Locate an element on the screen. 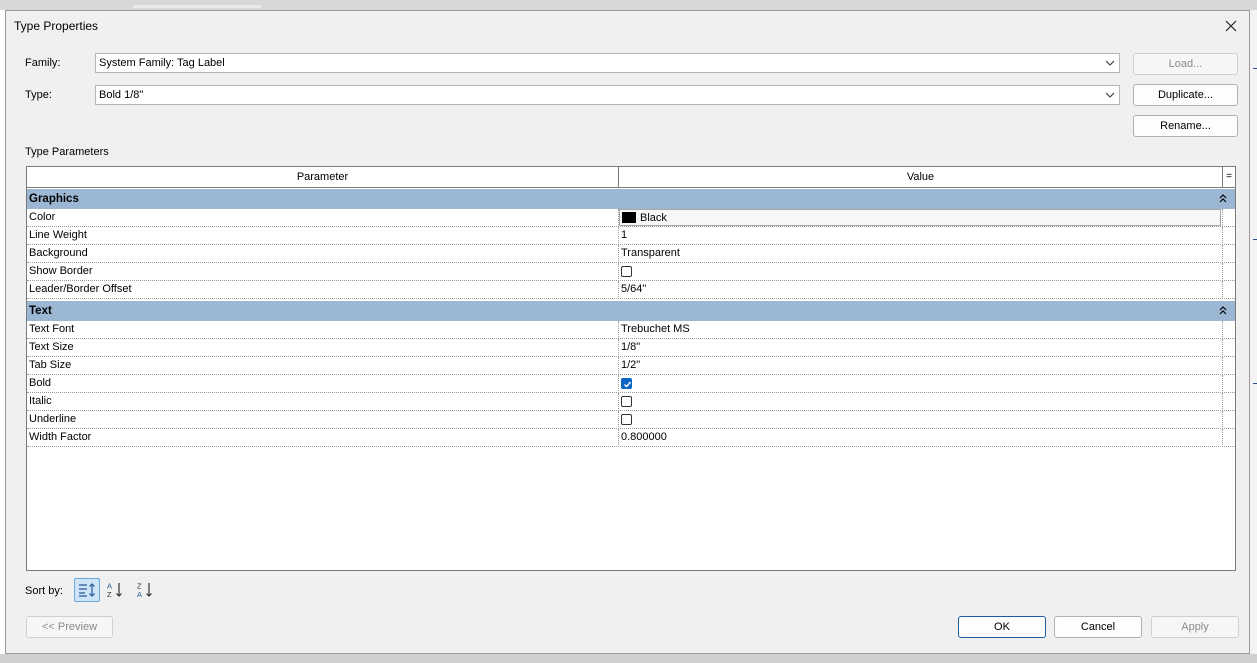 The image size is (1257, 663). color-picker-button: Black is located at coordinates (920, 217).